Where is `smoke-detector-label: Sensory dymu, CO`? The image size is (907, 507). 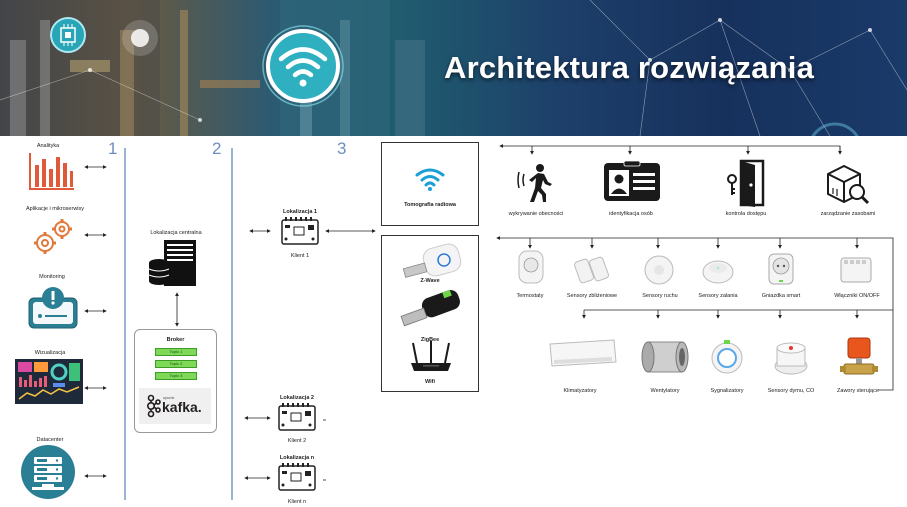 smoke-detector-label: Sensory dymu, CO is located at coordinates (791, 391).